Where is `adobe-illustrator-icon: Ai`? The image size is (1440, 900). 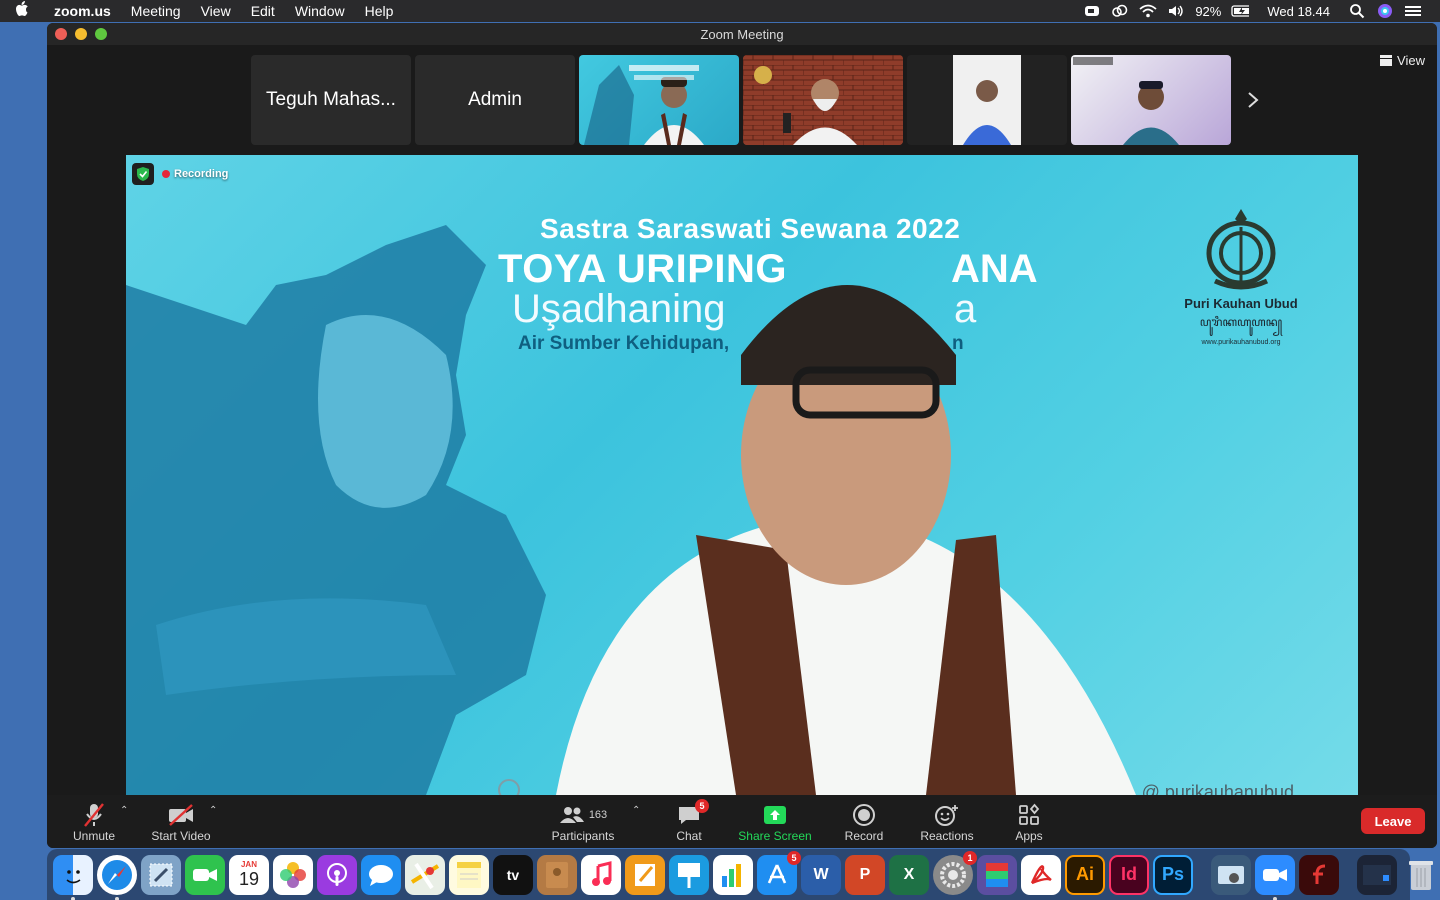 adobe-illustrator-icon: Ai is located at coordinates (1085, 874).